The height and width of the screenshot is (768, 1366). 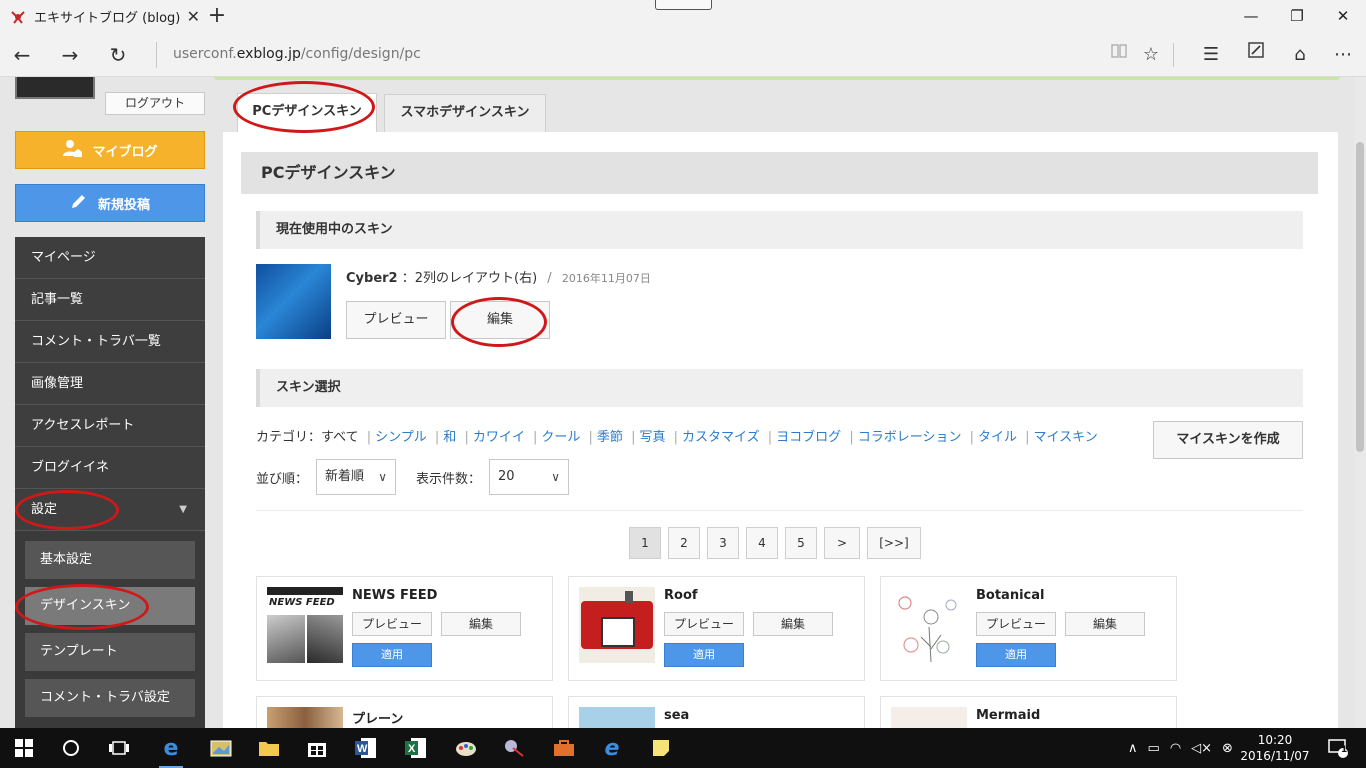 I want to click on category-cool: クール, so click(x=560, y=437).